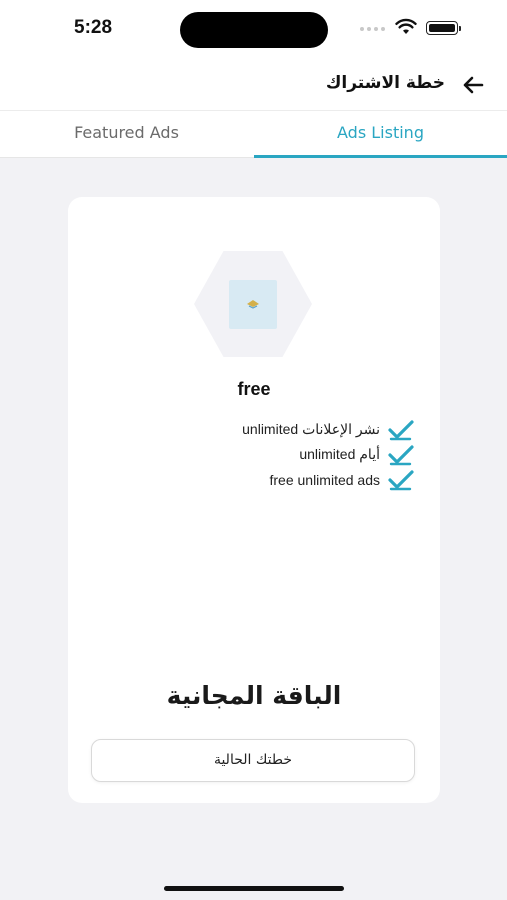 This screenshot has height=900, width=507. Describe the element at coordinates (253, 85) in the screenshot. I see `navigation-bar: خطة الاشتراك` at that location.